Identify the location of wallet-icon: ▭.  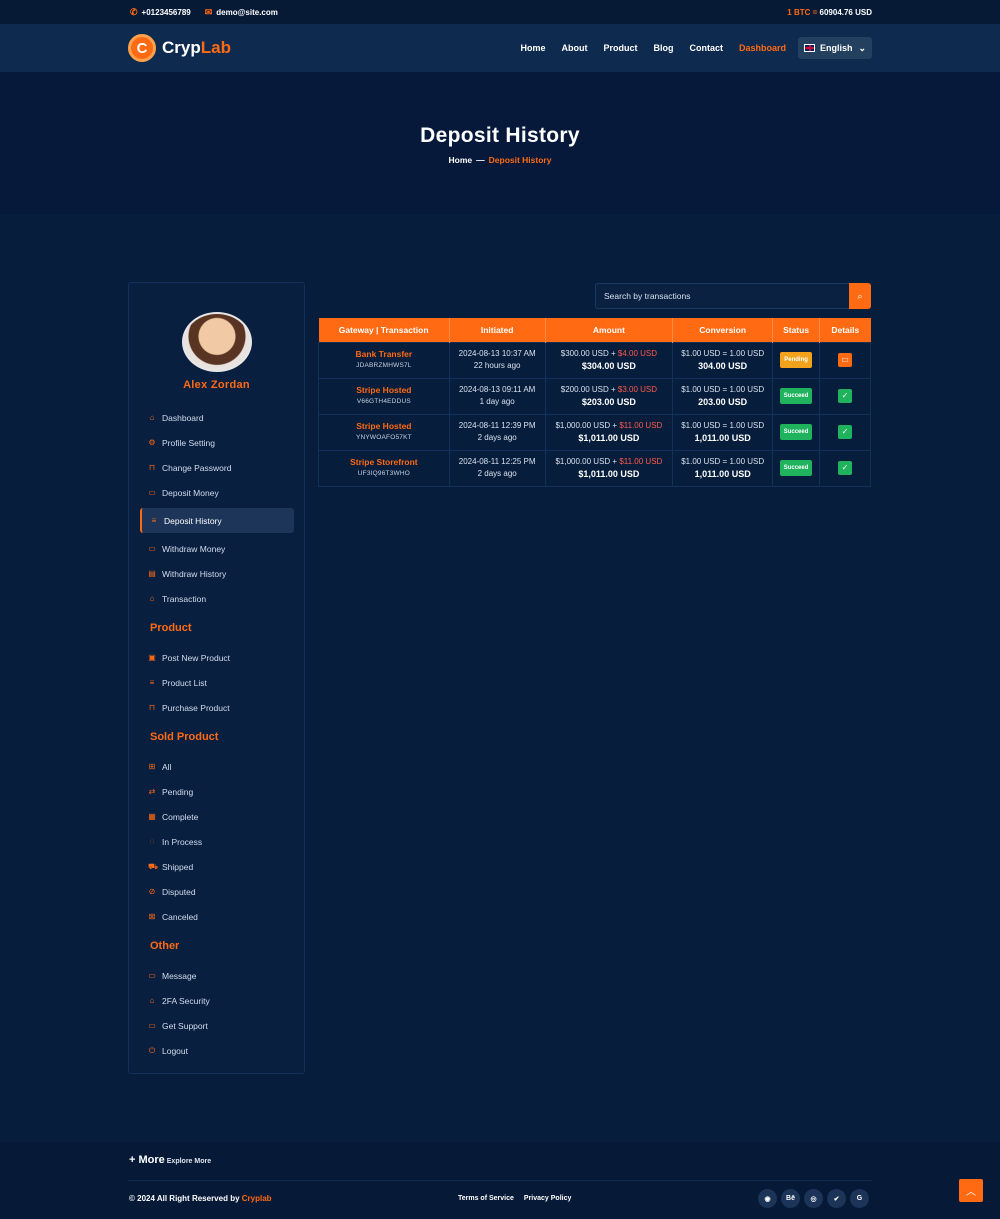
(152, 492).